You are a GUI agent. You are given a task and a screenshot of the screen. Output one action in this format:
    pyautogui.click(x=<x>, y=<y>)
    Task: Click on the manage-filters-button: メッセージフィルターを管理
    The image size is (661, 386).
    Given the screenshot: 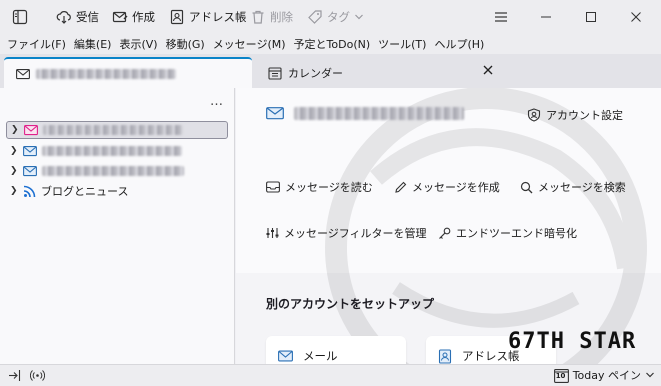 What is the action you would take?
    pyautogui.click(x=346, y=233)
    